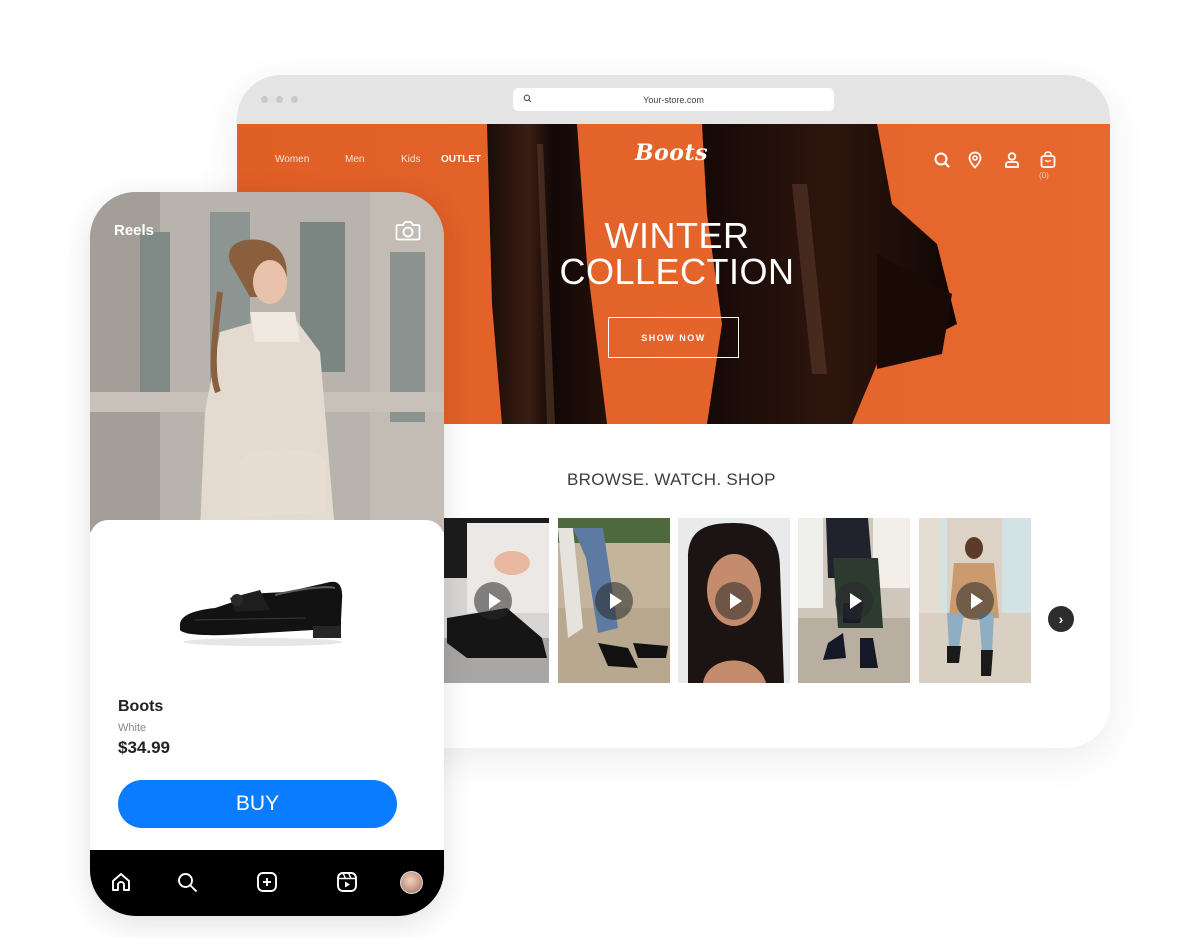 The image size is (1200, 938). I want to click on profile-avatar, so click(411, 882).